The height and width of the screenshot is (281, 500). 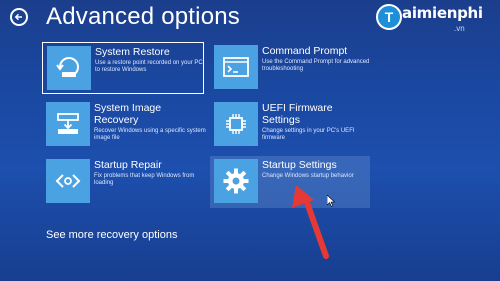 What do you see at coordinates (331, 201) in the screenshot?
I see `mouse-cursor-icon` at bounding box center [331, 201].